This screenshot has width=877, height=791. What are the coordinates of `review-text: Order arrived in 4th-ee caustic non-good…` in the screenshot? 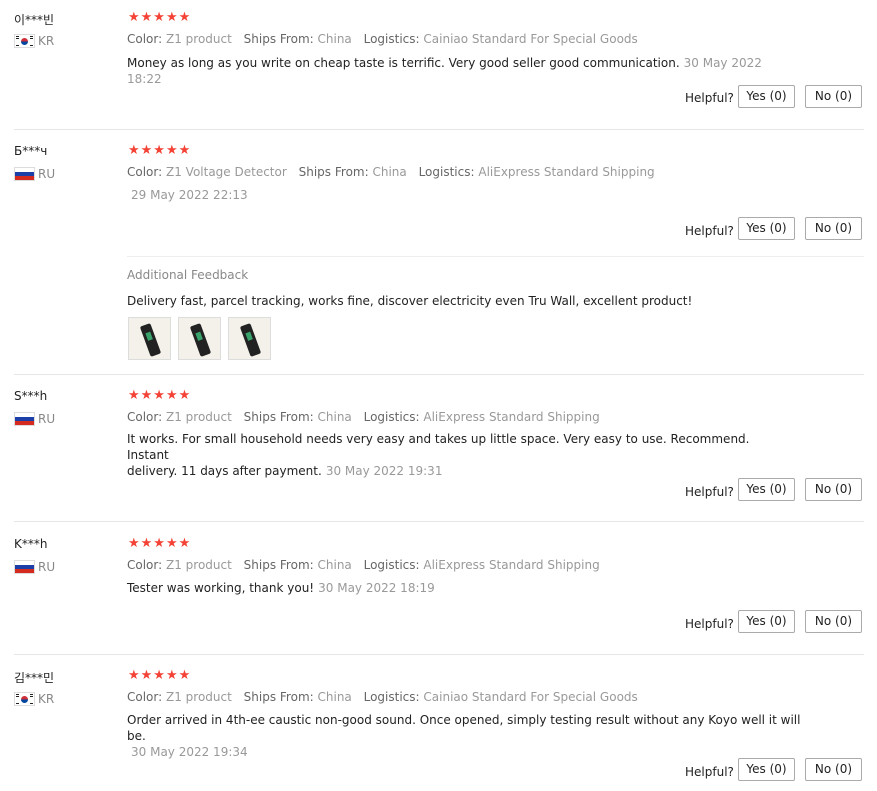 It's located at (464, 736).